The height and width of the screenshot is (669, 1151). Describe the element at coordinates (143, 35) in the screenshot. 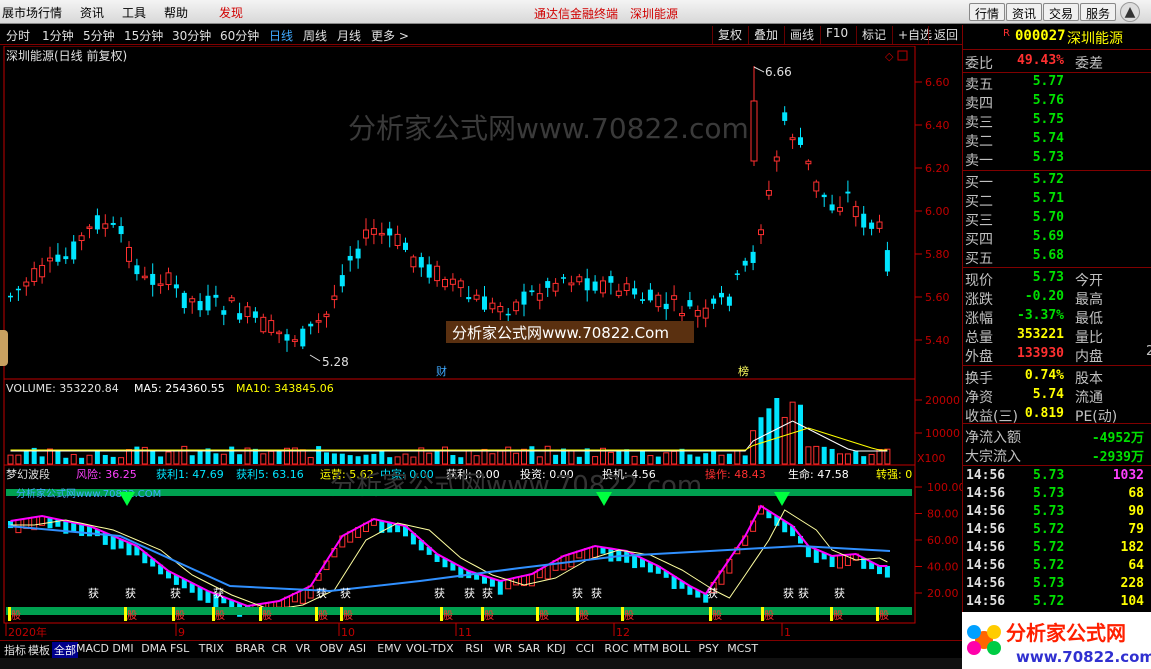

I see `period-15min: 15分钟` at that location.